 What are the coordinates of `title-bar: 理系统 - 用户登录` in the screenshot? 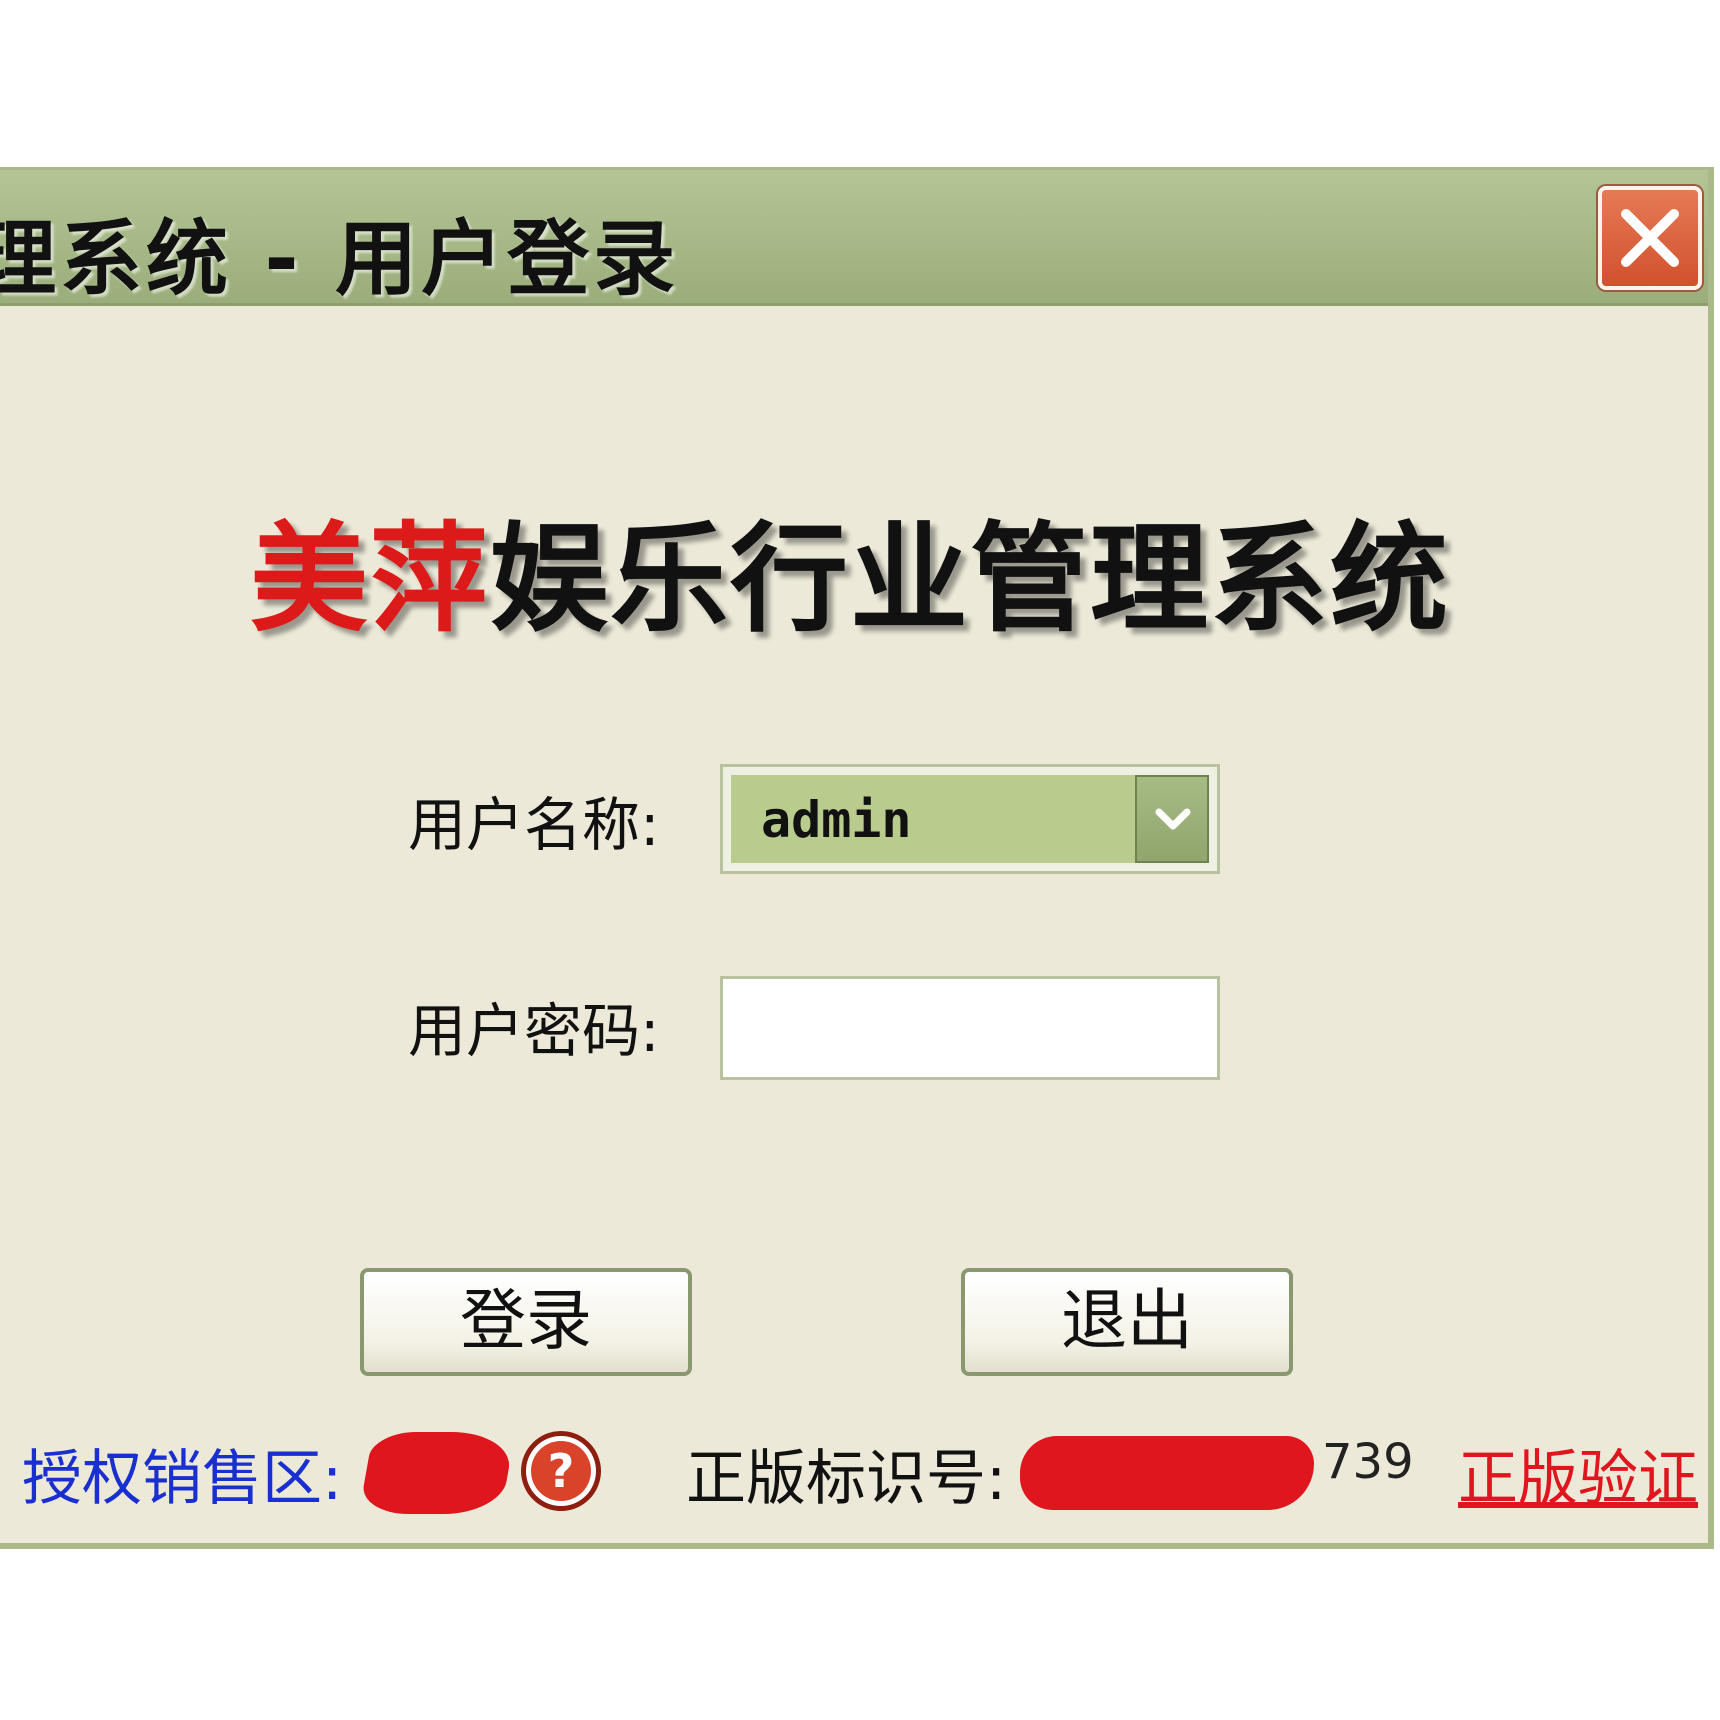 It's located at (854, 238).